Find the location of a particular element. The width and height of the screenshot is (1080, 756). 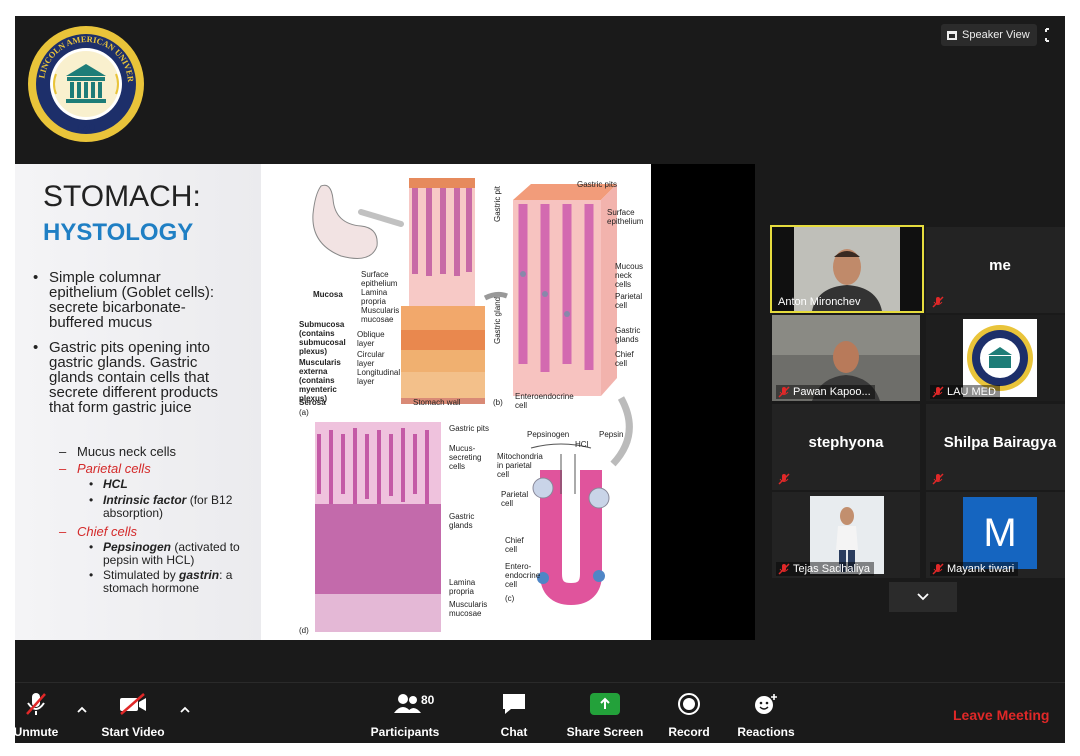

label-b-tag: (b) is located at coordinates (498, 402).